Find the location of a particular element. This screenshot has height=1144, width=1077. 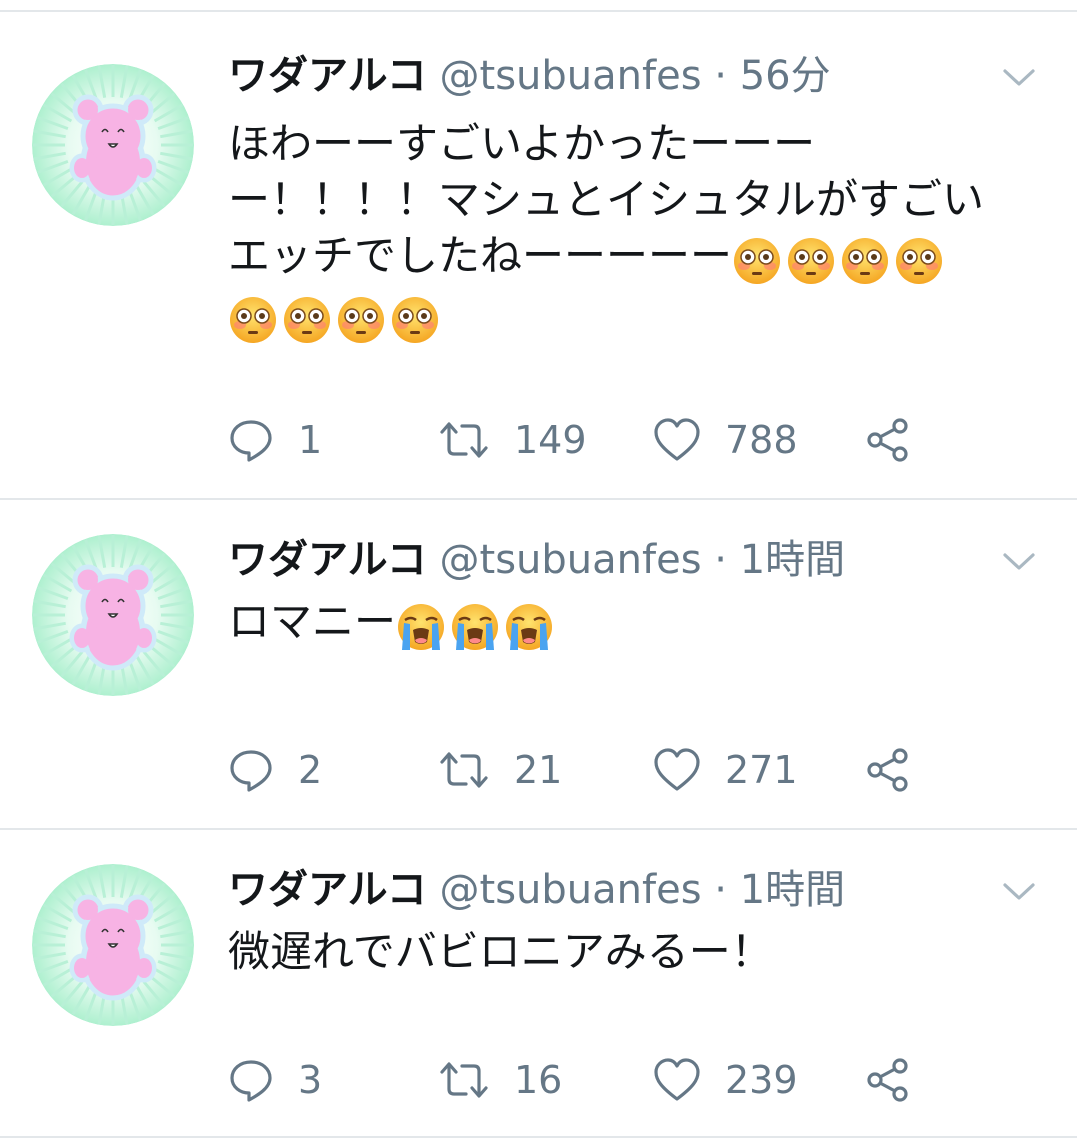

retweet-count: 21 is located at coordinates (538, 770).